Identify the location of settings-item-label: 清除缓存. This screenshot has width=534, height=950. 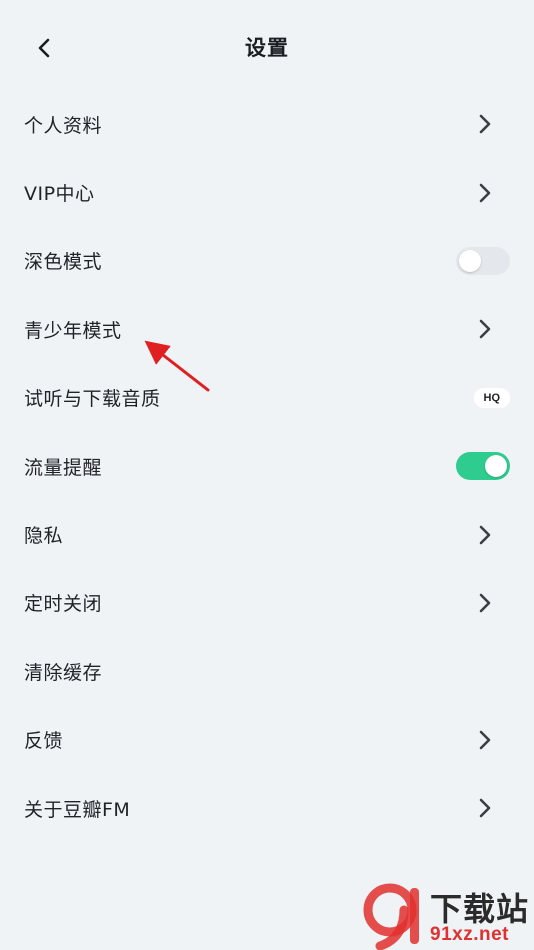
(63, 672).